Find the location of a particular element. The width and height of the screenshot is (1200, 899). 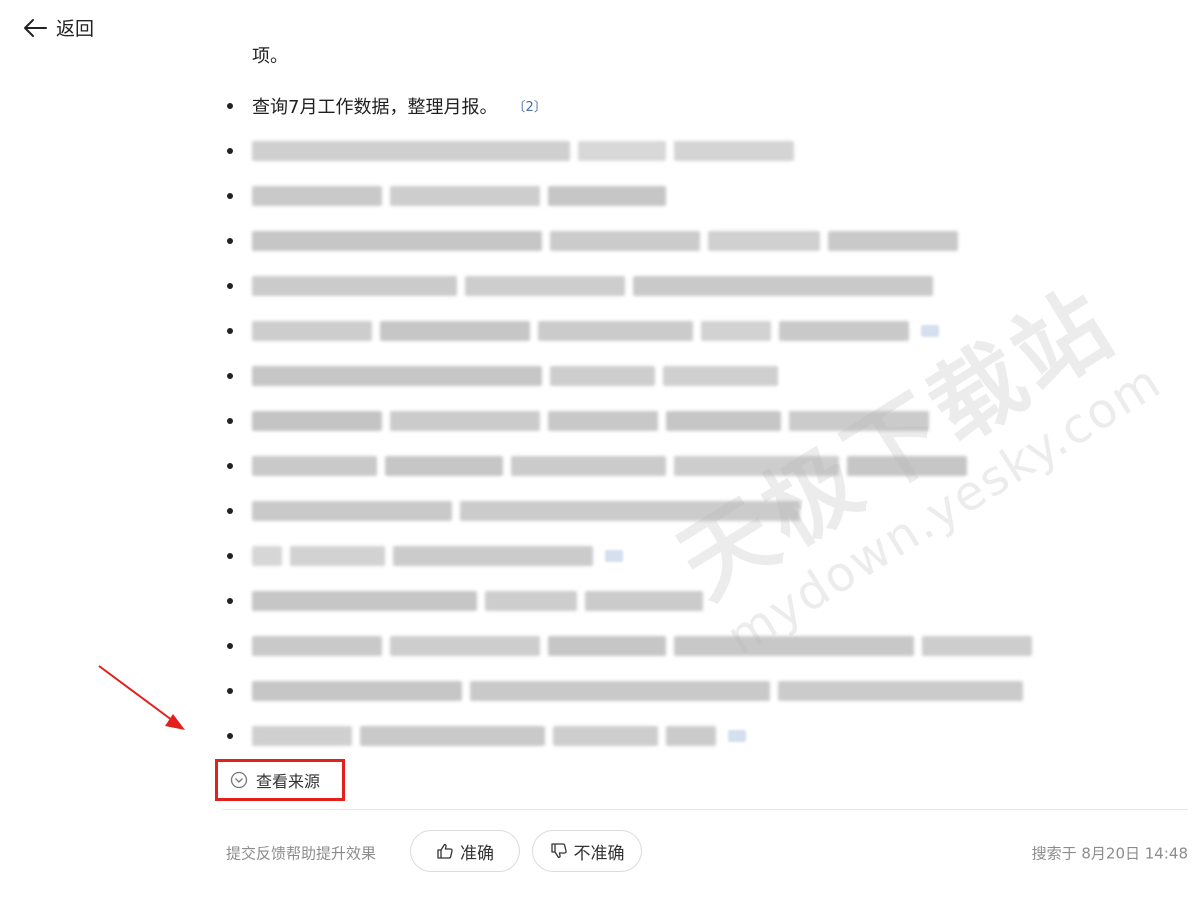

list-item: 查询7月工作数据，整理月报。 〔2〕 is located at coordinates (702, 105).